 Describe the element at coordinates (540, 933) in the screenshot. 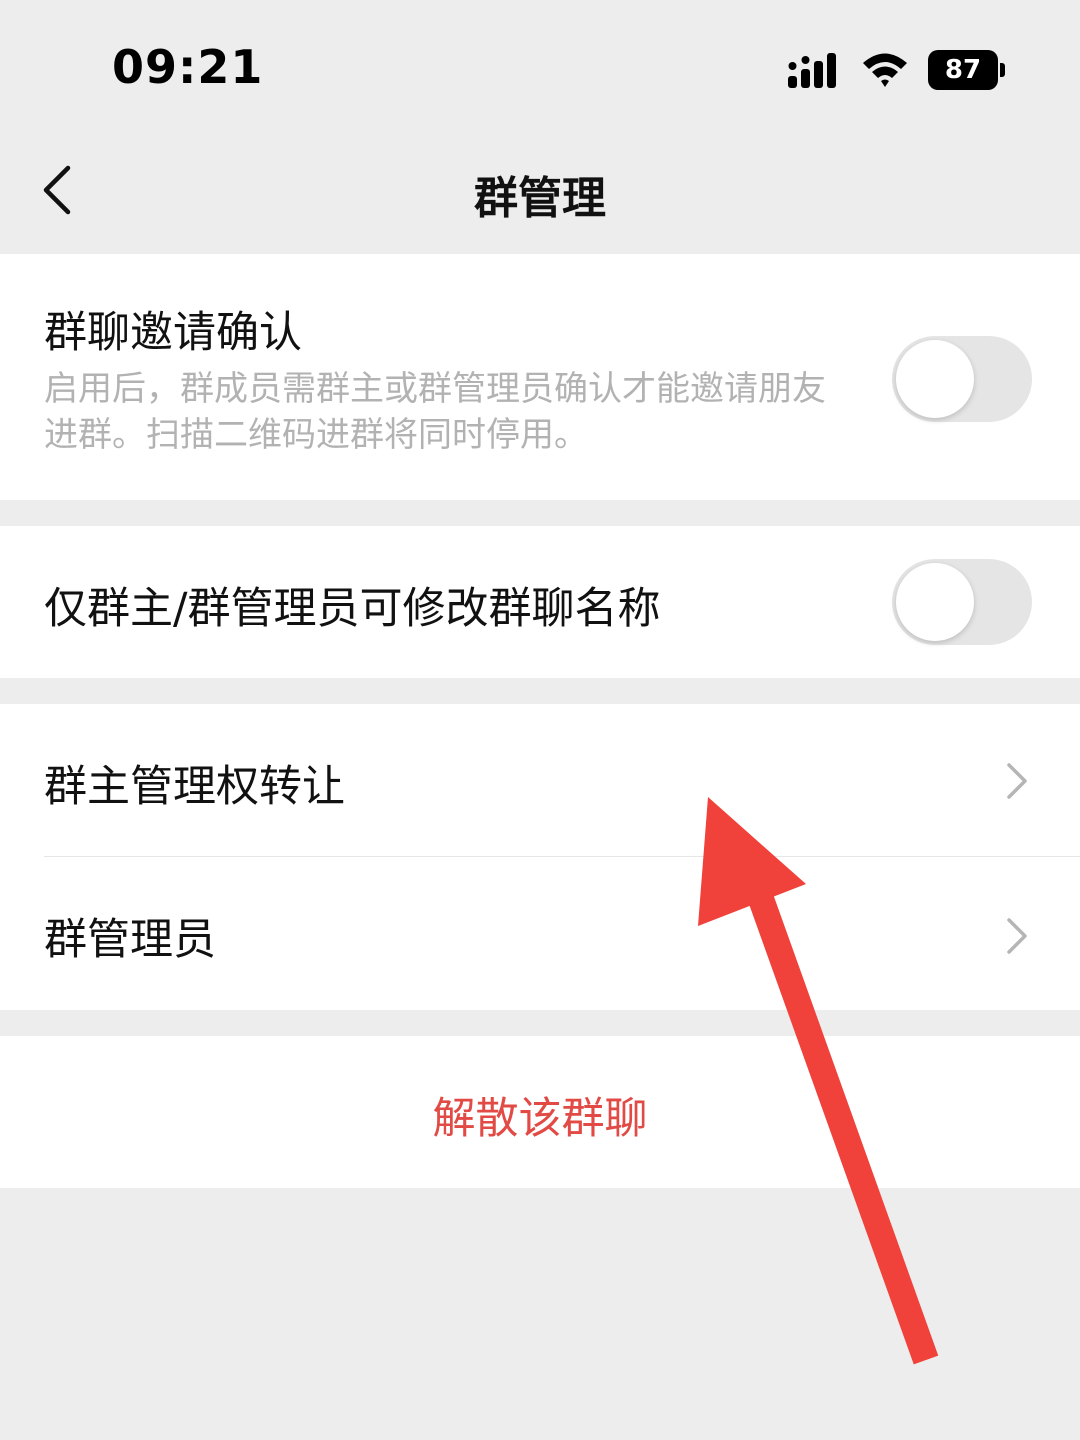

I see `admins-row: 群管理员` at that location.